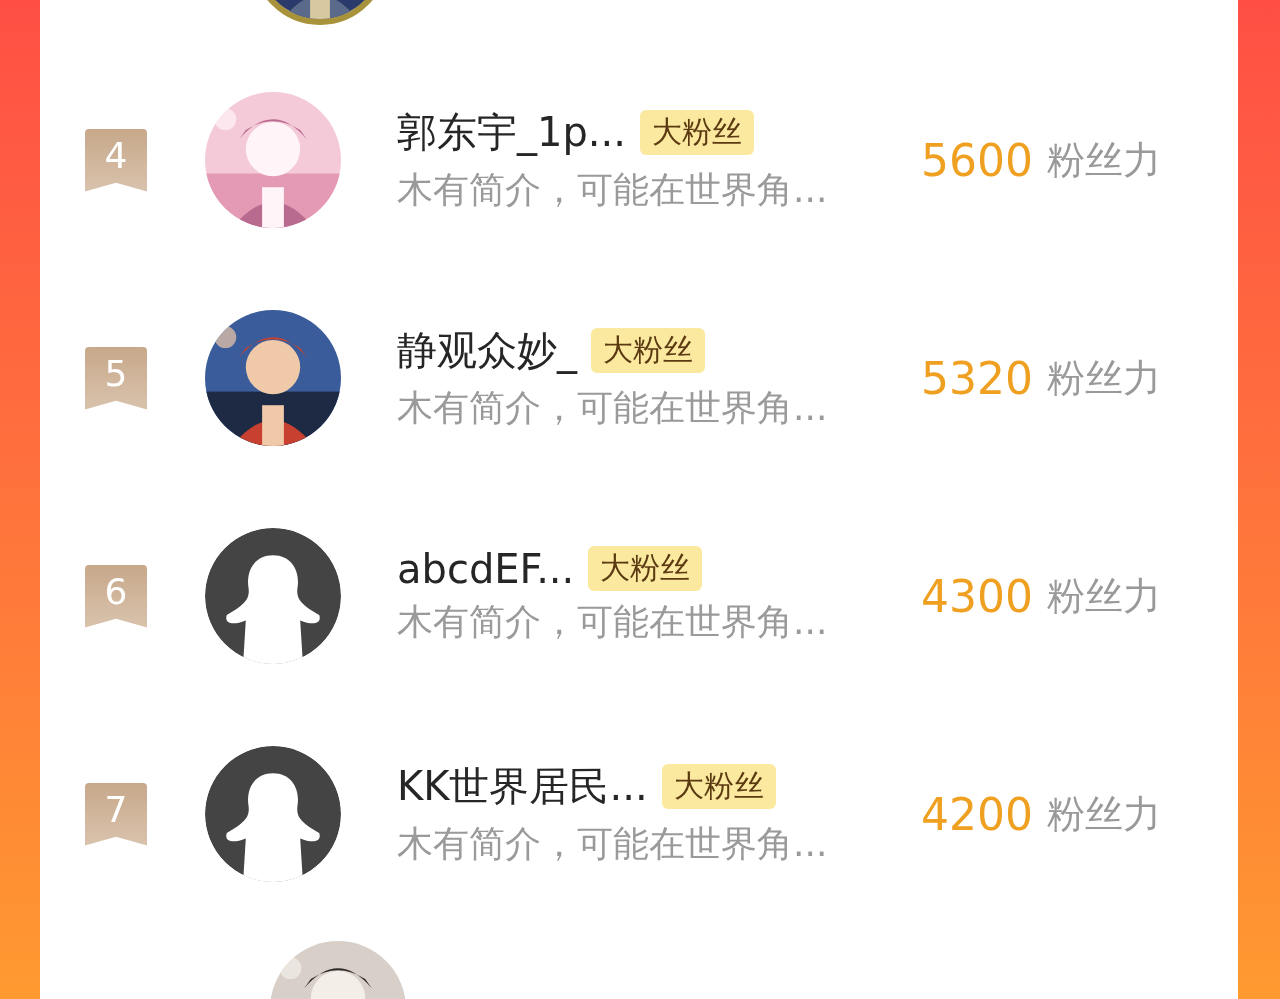 The image size is (1280, 999). What do you see at coordinates (116, 378) in the screenshot?
I see `rank-ribbon: 5` at bounding box center [116, 378].